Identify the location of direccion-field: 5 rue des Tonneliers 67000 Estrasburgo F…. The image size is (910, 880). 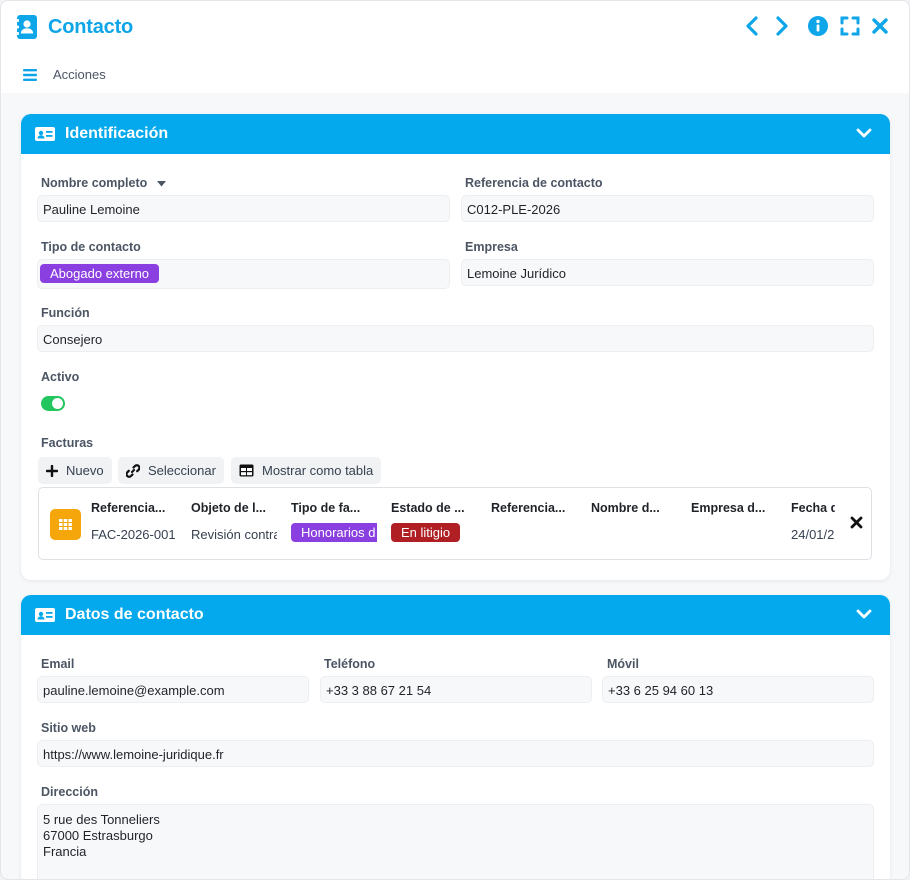
(455, 841).